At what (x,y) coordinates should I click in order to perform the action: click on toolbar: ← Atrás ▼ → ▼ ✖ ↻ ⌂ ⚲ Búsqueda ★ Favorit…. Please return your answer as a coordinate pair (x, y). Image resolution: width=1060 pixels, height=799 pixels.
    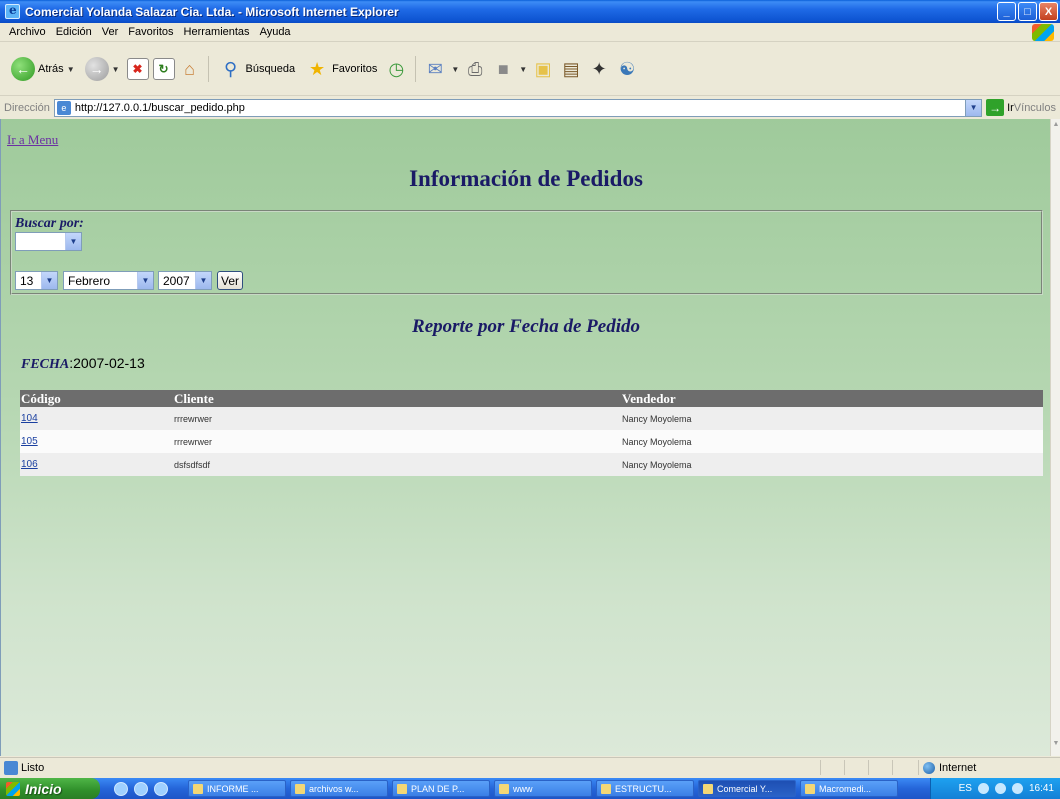
    Looking at the image, I should click on (530, 69).